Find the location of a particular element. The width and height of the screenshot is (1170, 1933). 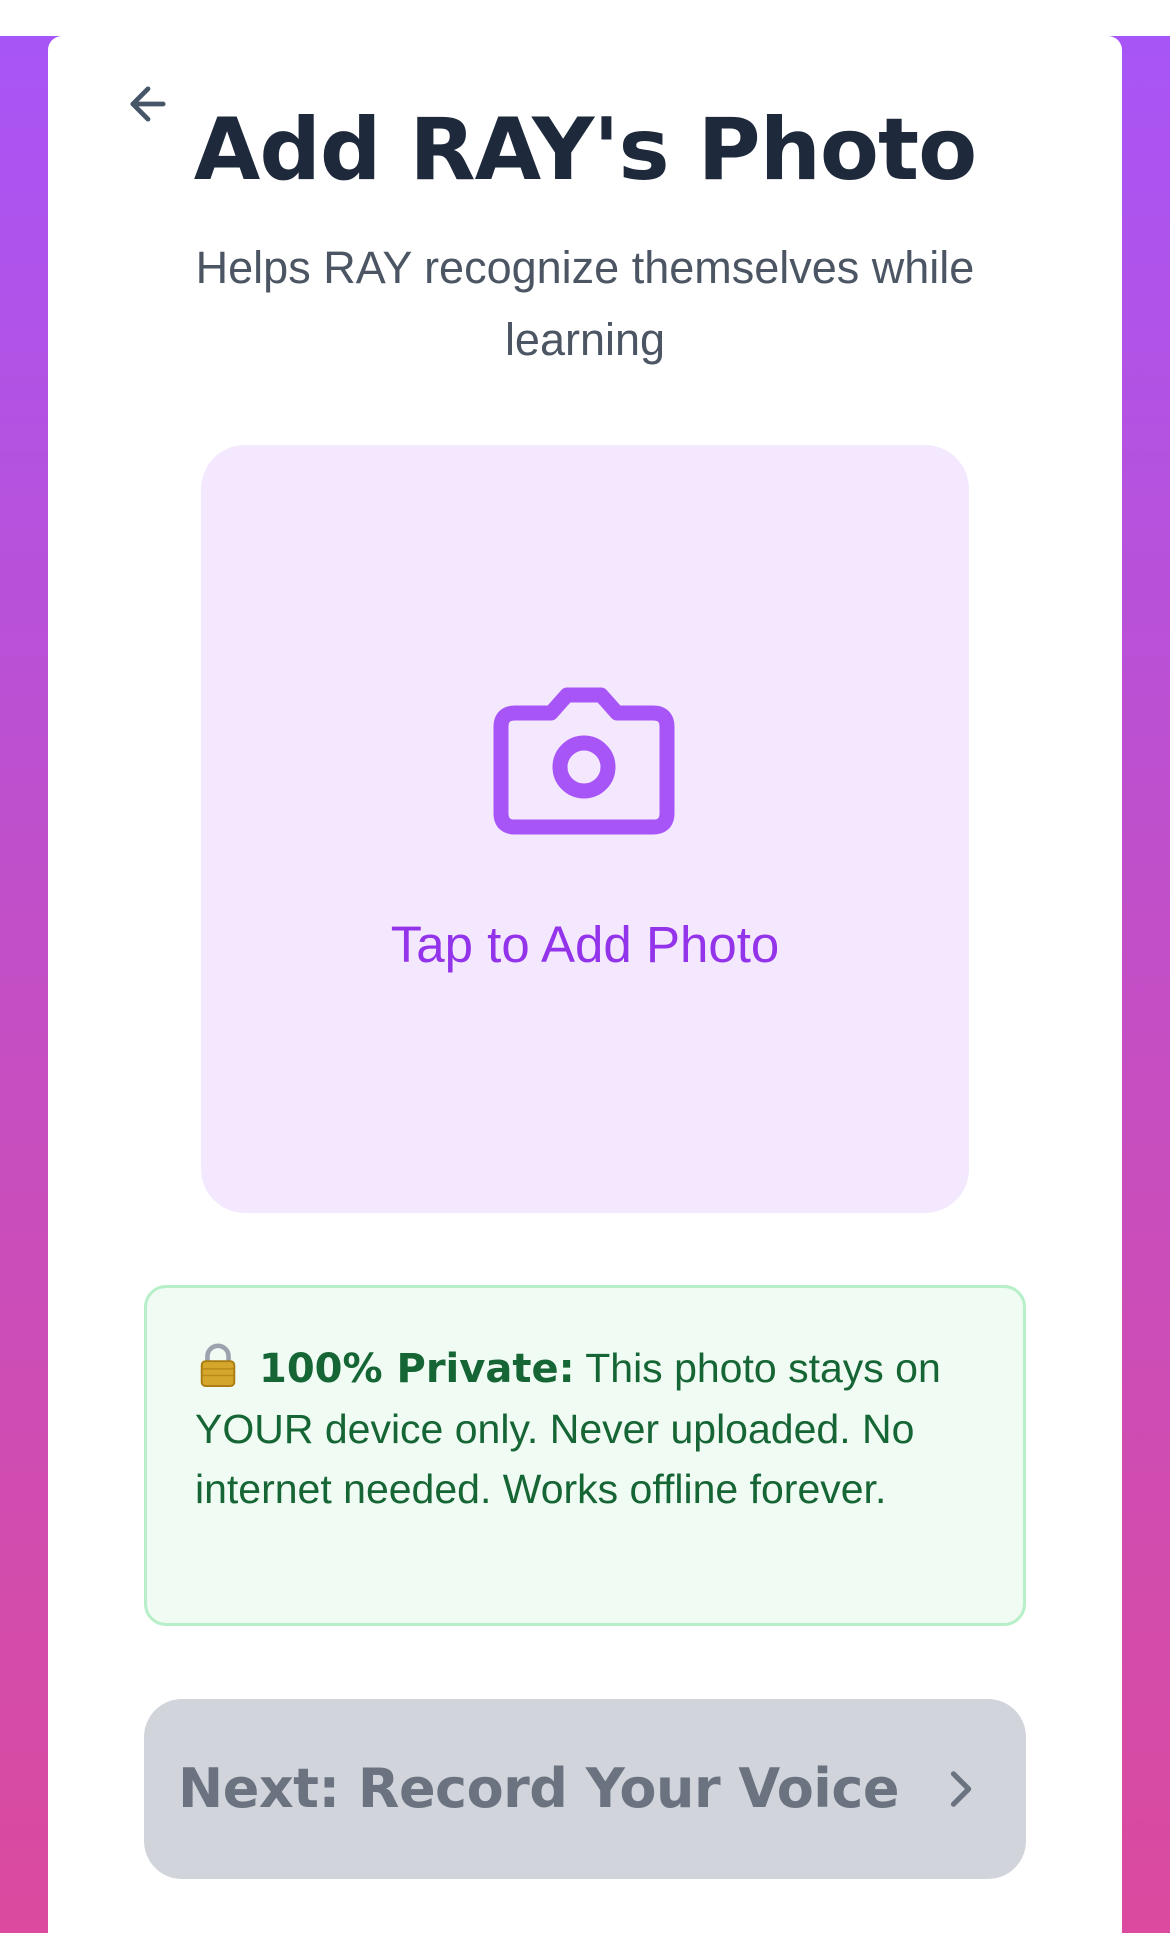

top-bar is located at coordinates (585, 18).